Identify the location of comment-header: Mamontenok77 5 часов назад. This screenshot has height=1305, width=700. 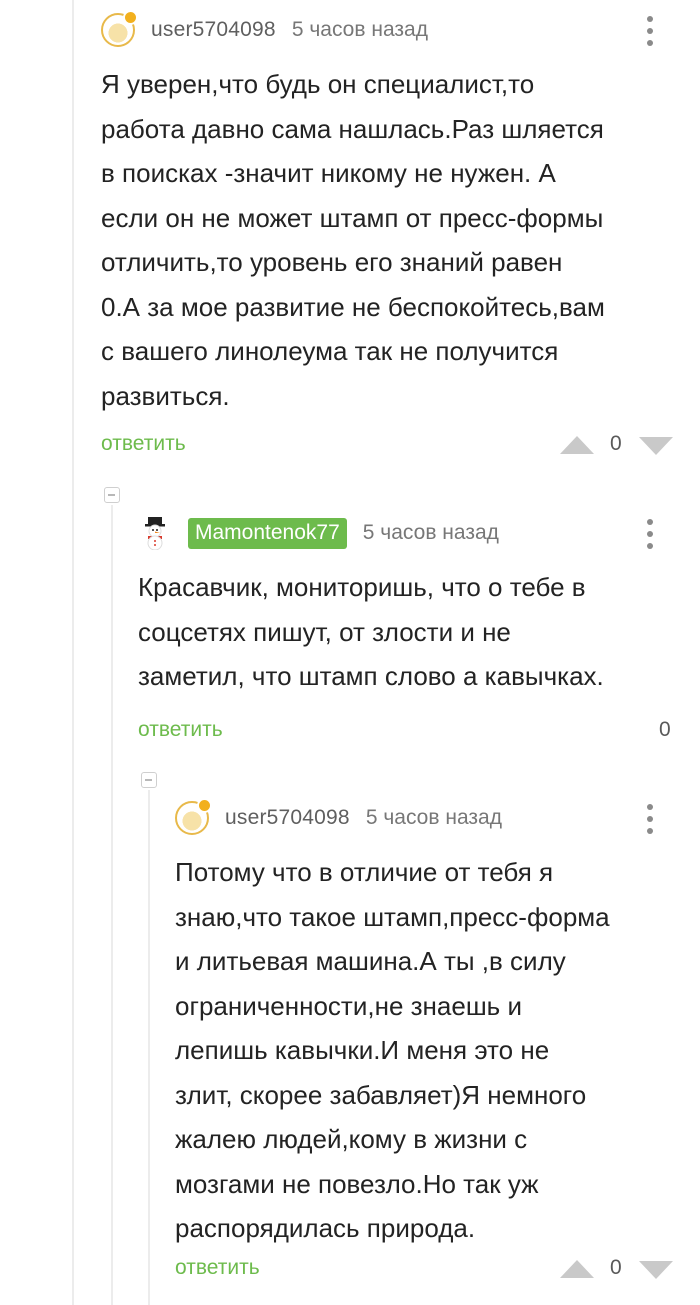
(318, 533).